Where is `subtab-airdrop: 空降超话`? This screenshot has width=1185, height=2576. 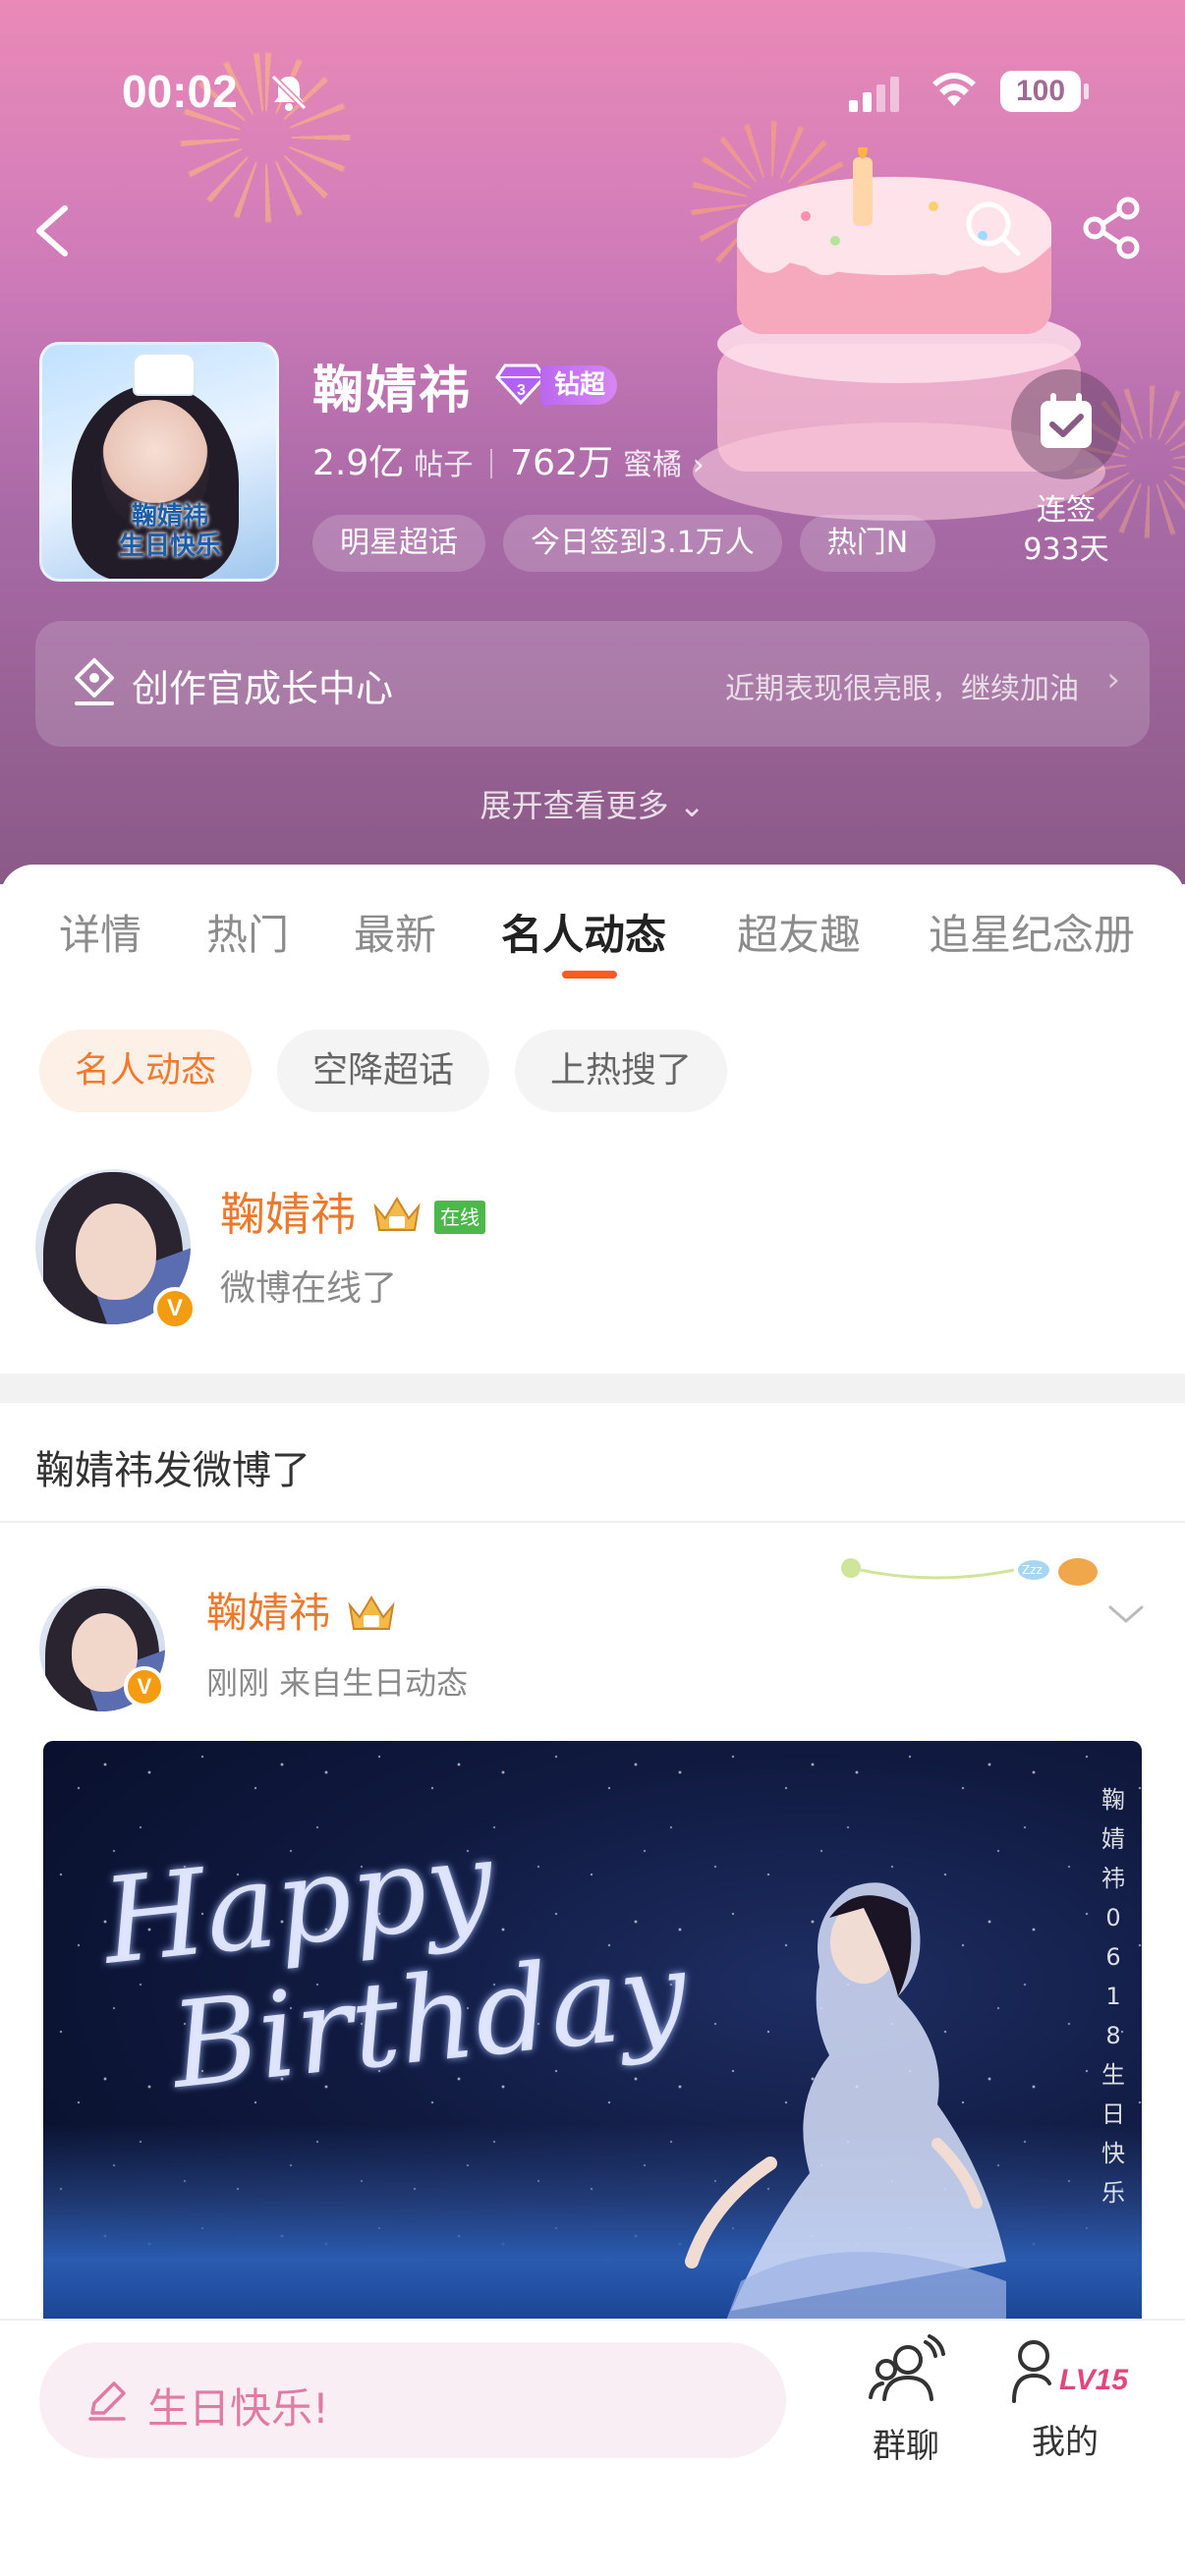 subtab-airdrop: 空降超话 is located at coordinates (384, 1071).